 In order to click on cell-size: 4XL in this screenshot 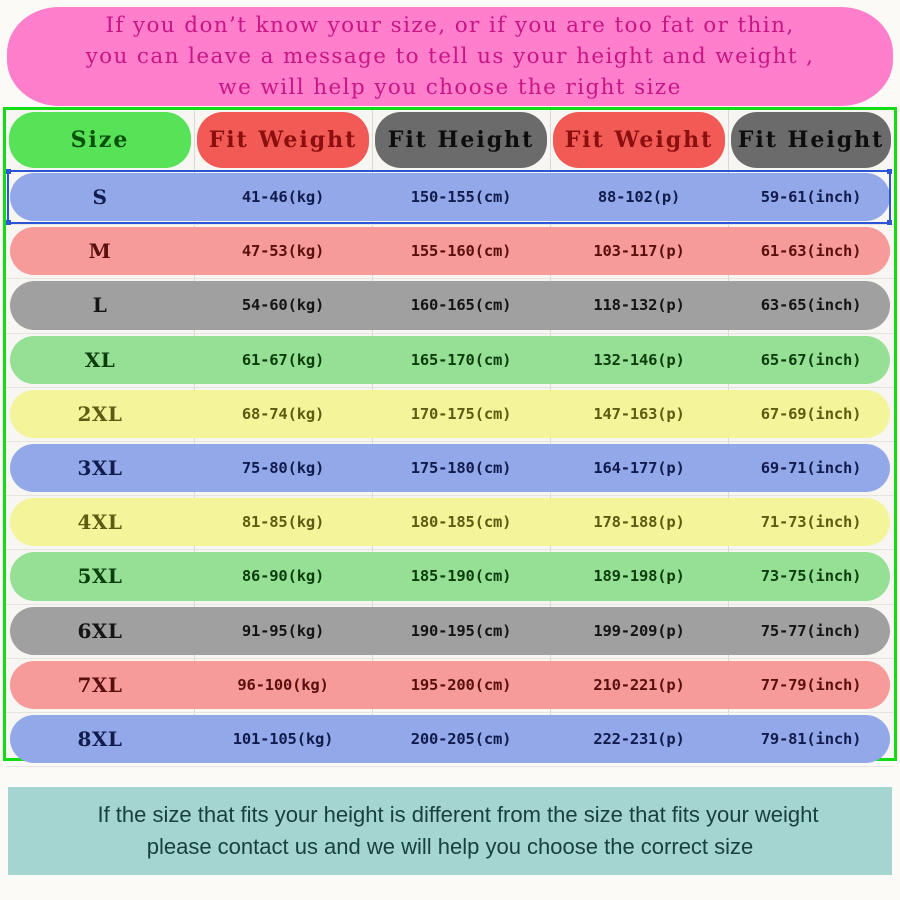, I will do `click(100, 522)`.